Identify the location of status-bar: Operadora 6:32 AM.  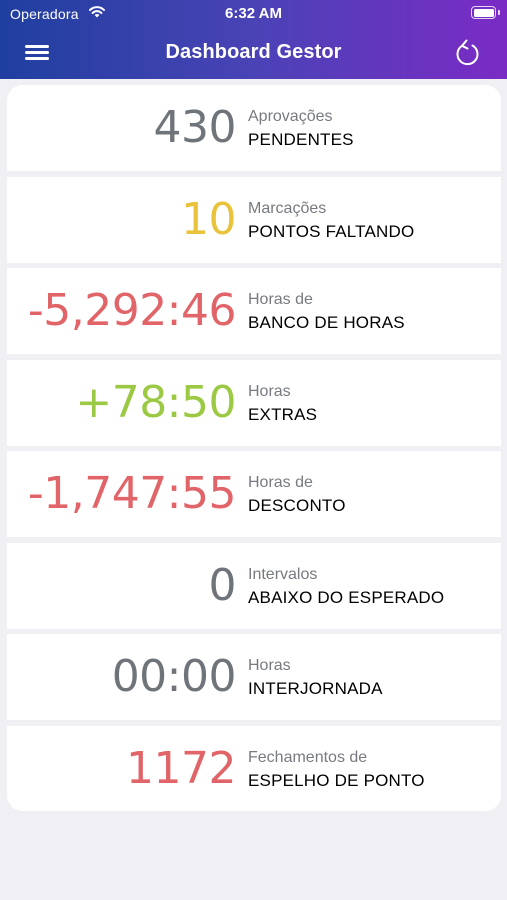
(253, 14).